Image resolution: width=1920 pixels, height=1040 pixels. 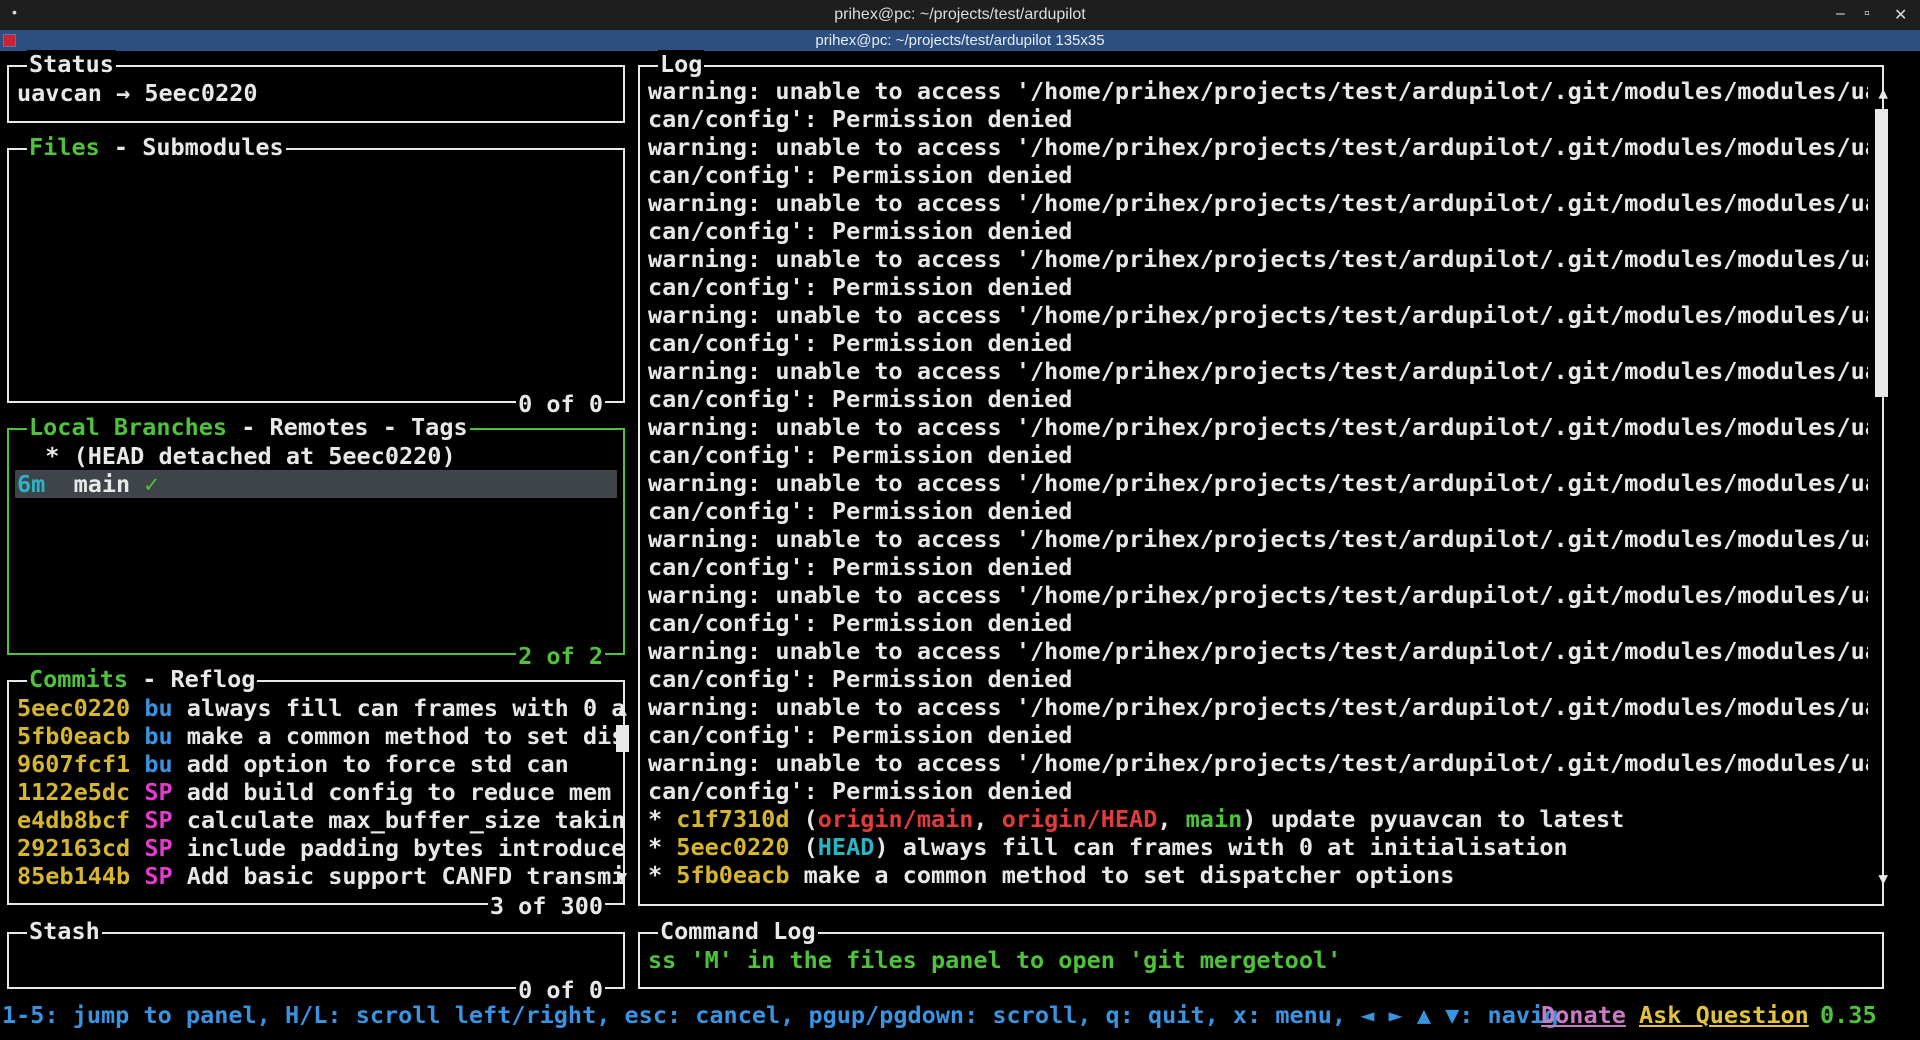 What do you see at coordinates (622, 877) in the screenshot?
I see `scroll-down-arrow-icon: ▼` at bounding box center [622, 877].